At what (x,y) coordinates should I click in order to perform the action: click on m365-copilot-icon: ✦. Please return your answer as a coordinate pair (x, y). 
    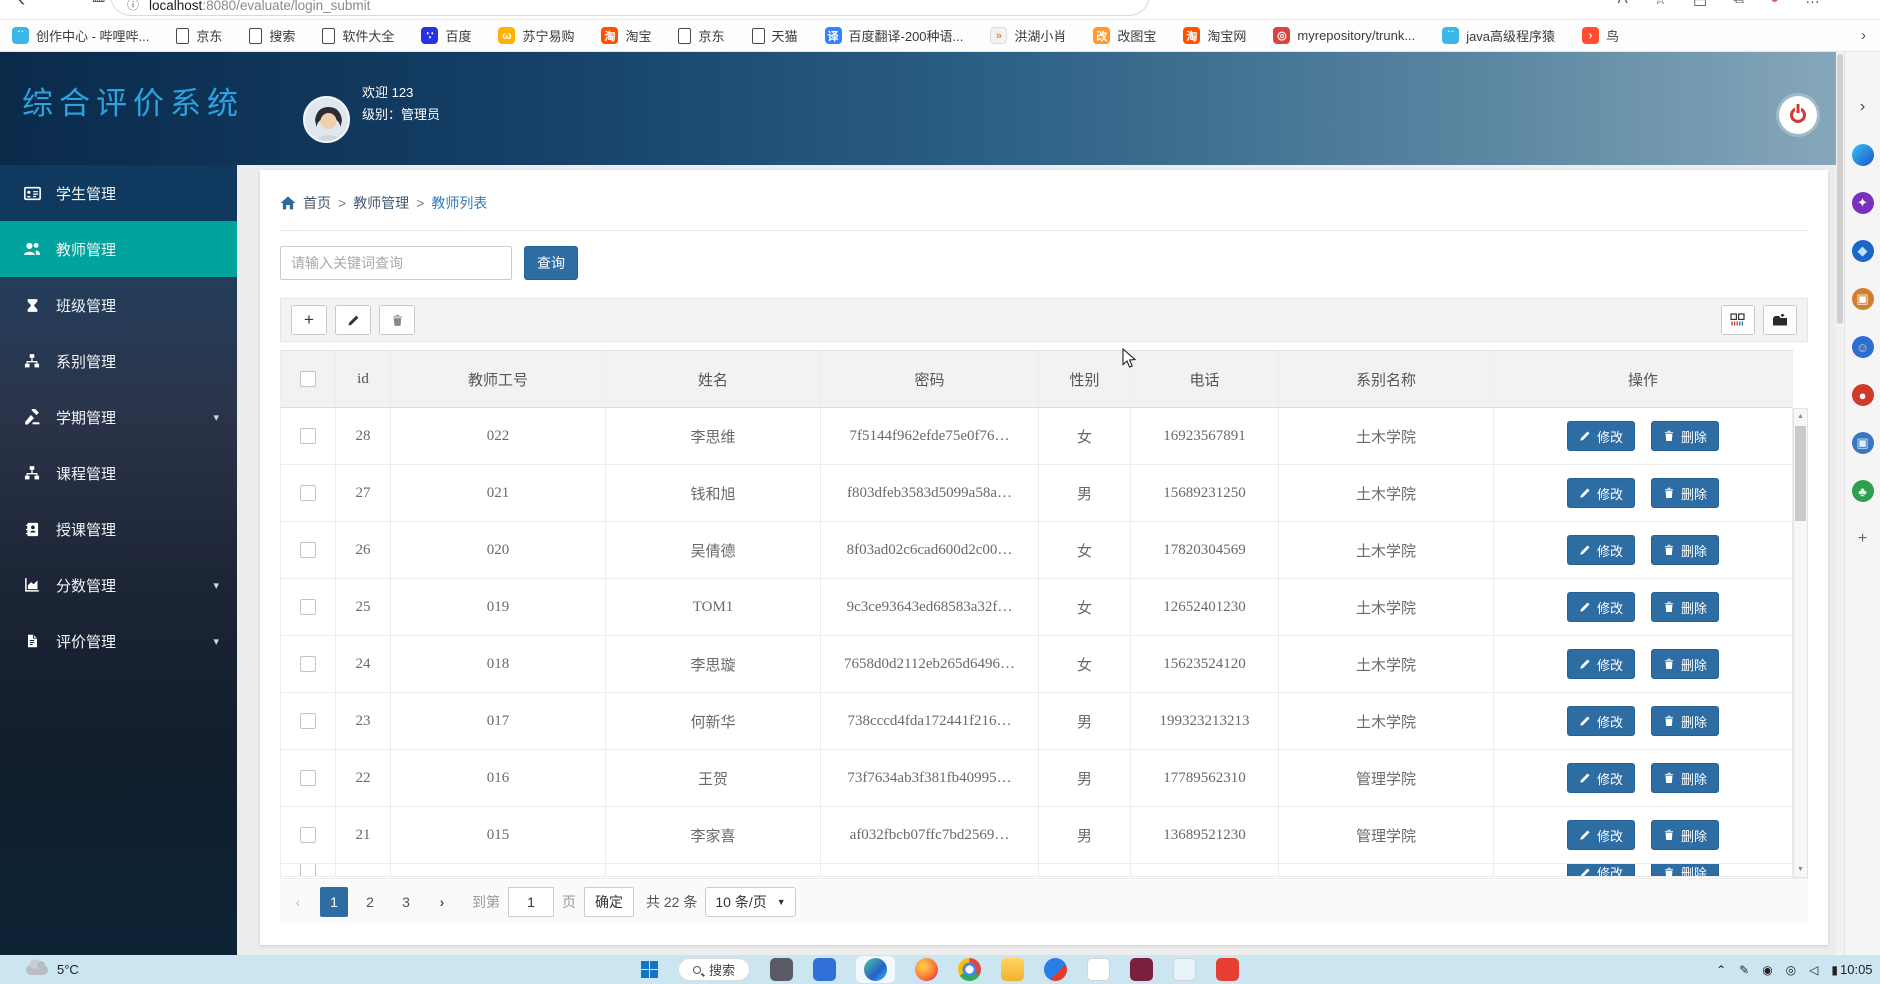
    Looking at the image, I should click on (1862, 203).